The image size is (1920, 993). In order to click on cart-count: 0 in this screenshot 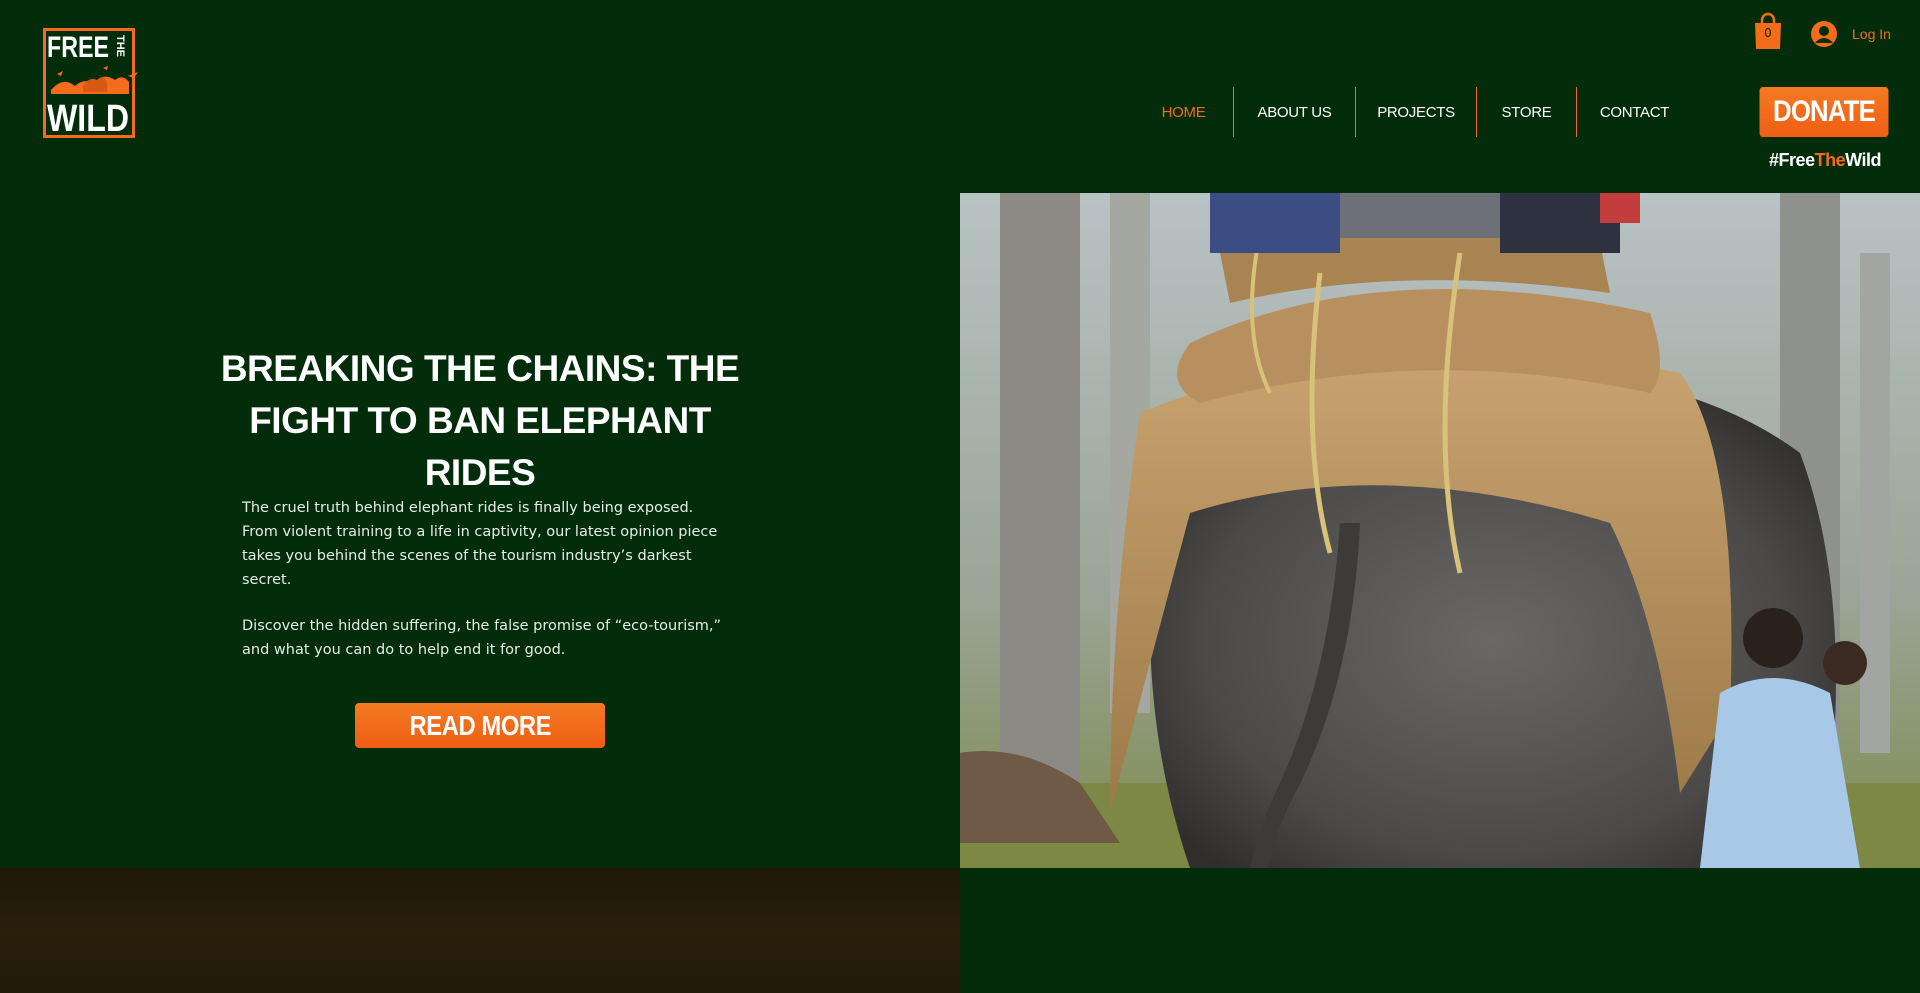, I will do `click(1768, 33)`.